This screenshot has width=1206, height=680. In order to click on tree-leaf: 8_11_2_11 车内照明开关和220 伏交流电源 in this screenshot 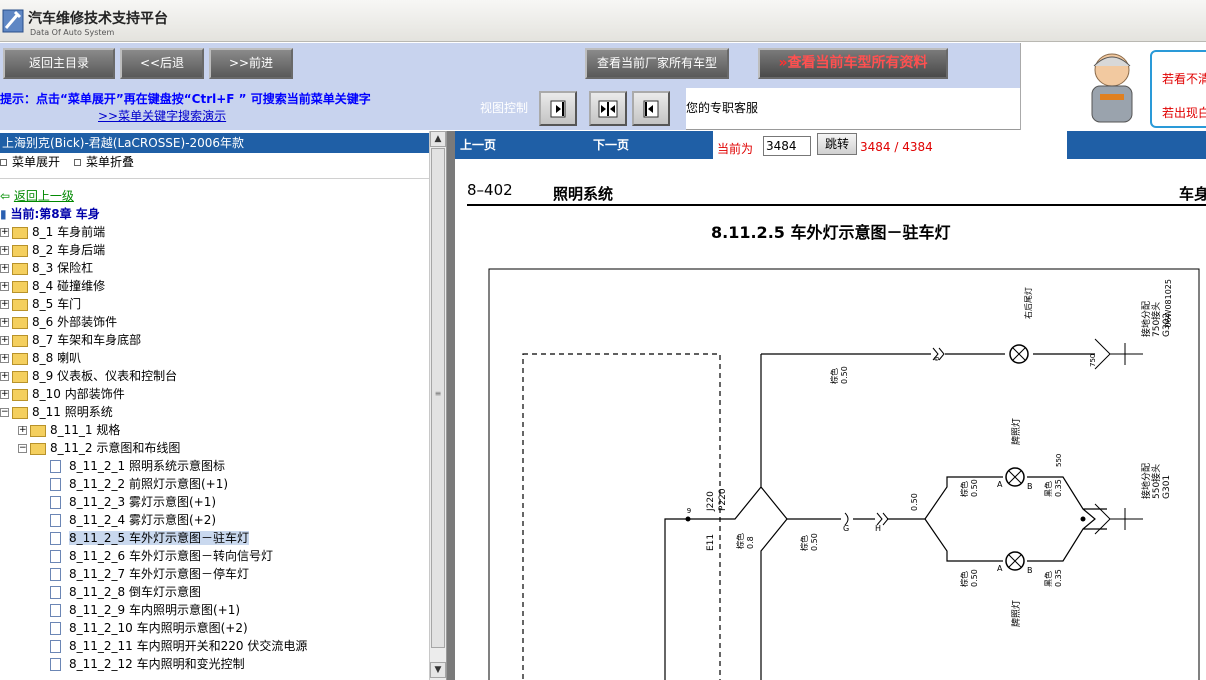, I will do `click(178, 646)`.